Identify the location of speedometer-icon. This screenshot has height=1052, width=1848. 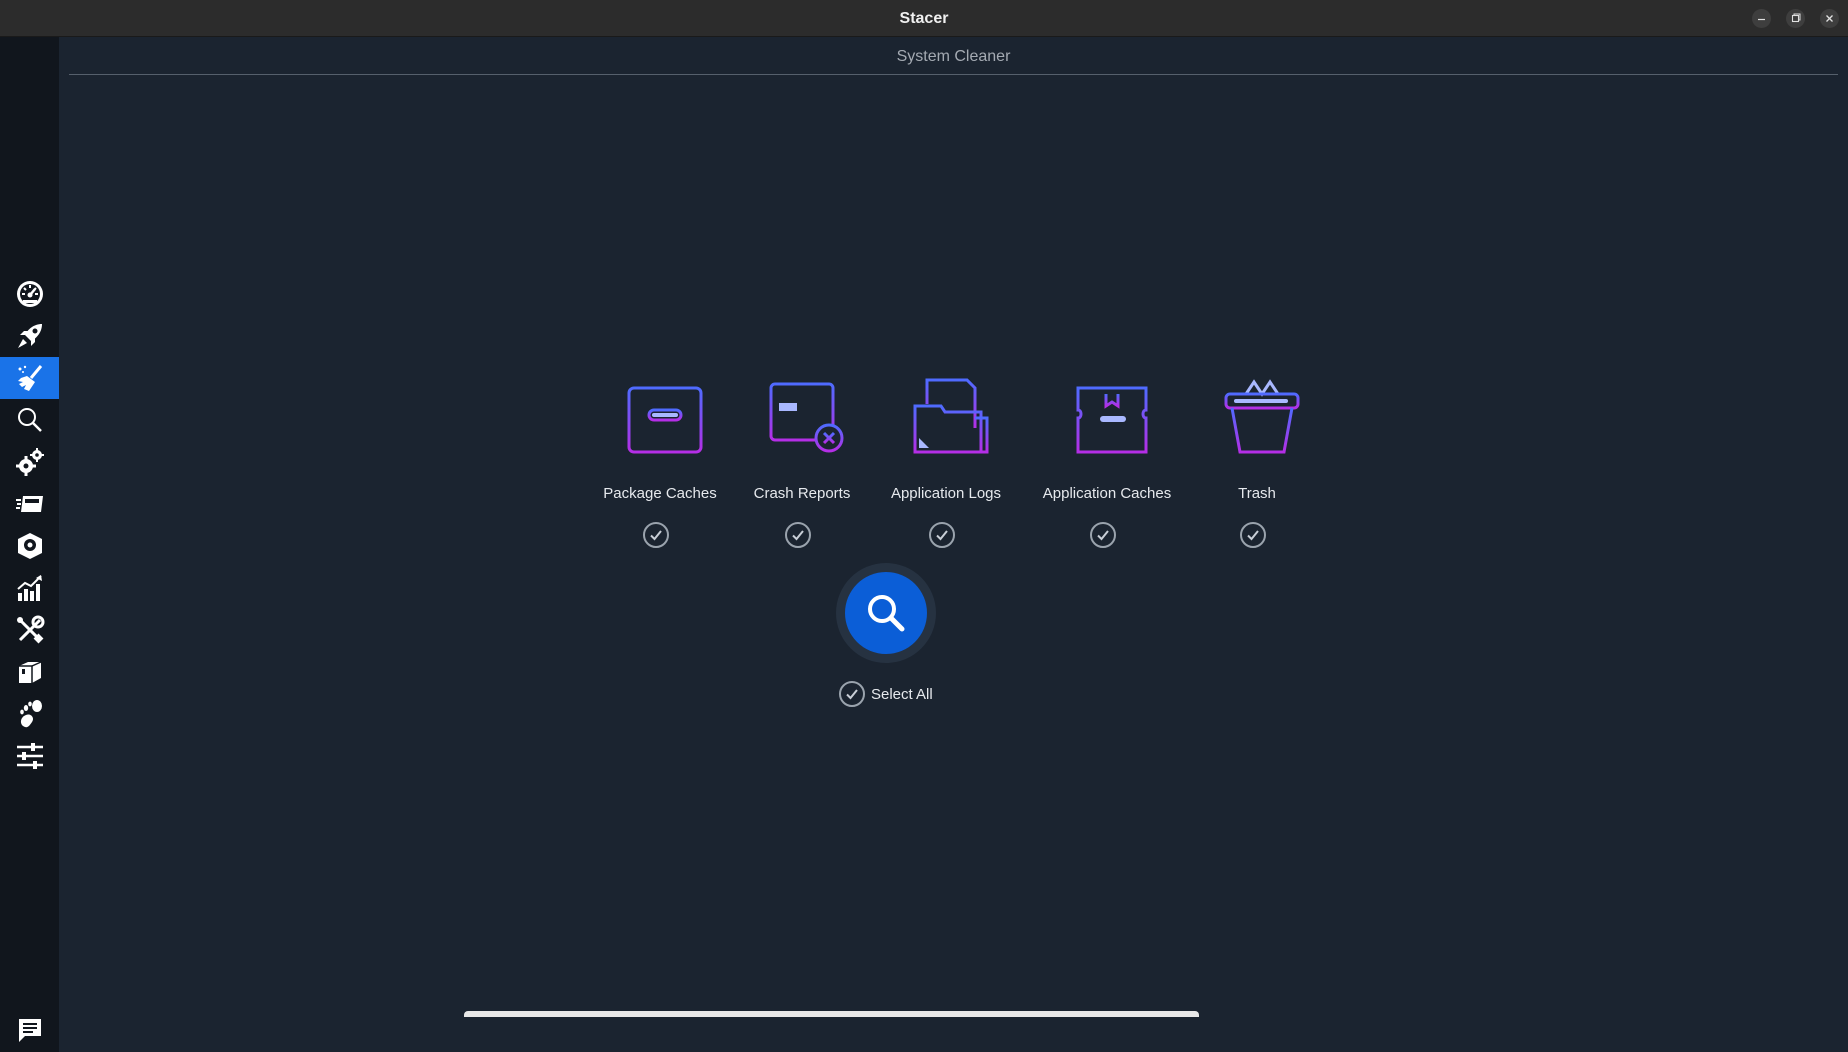
(29, 294).